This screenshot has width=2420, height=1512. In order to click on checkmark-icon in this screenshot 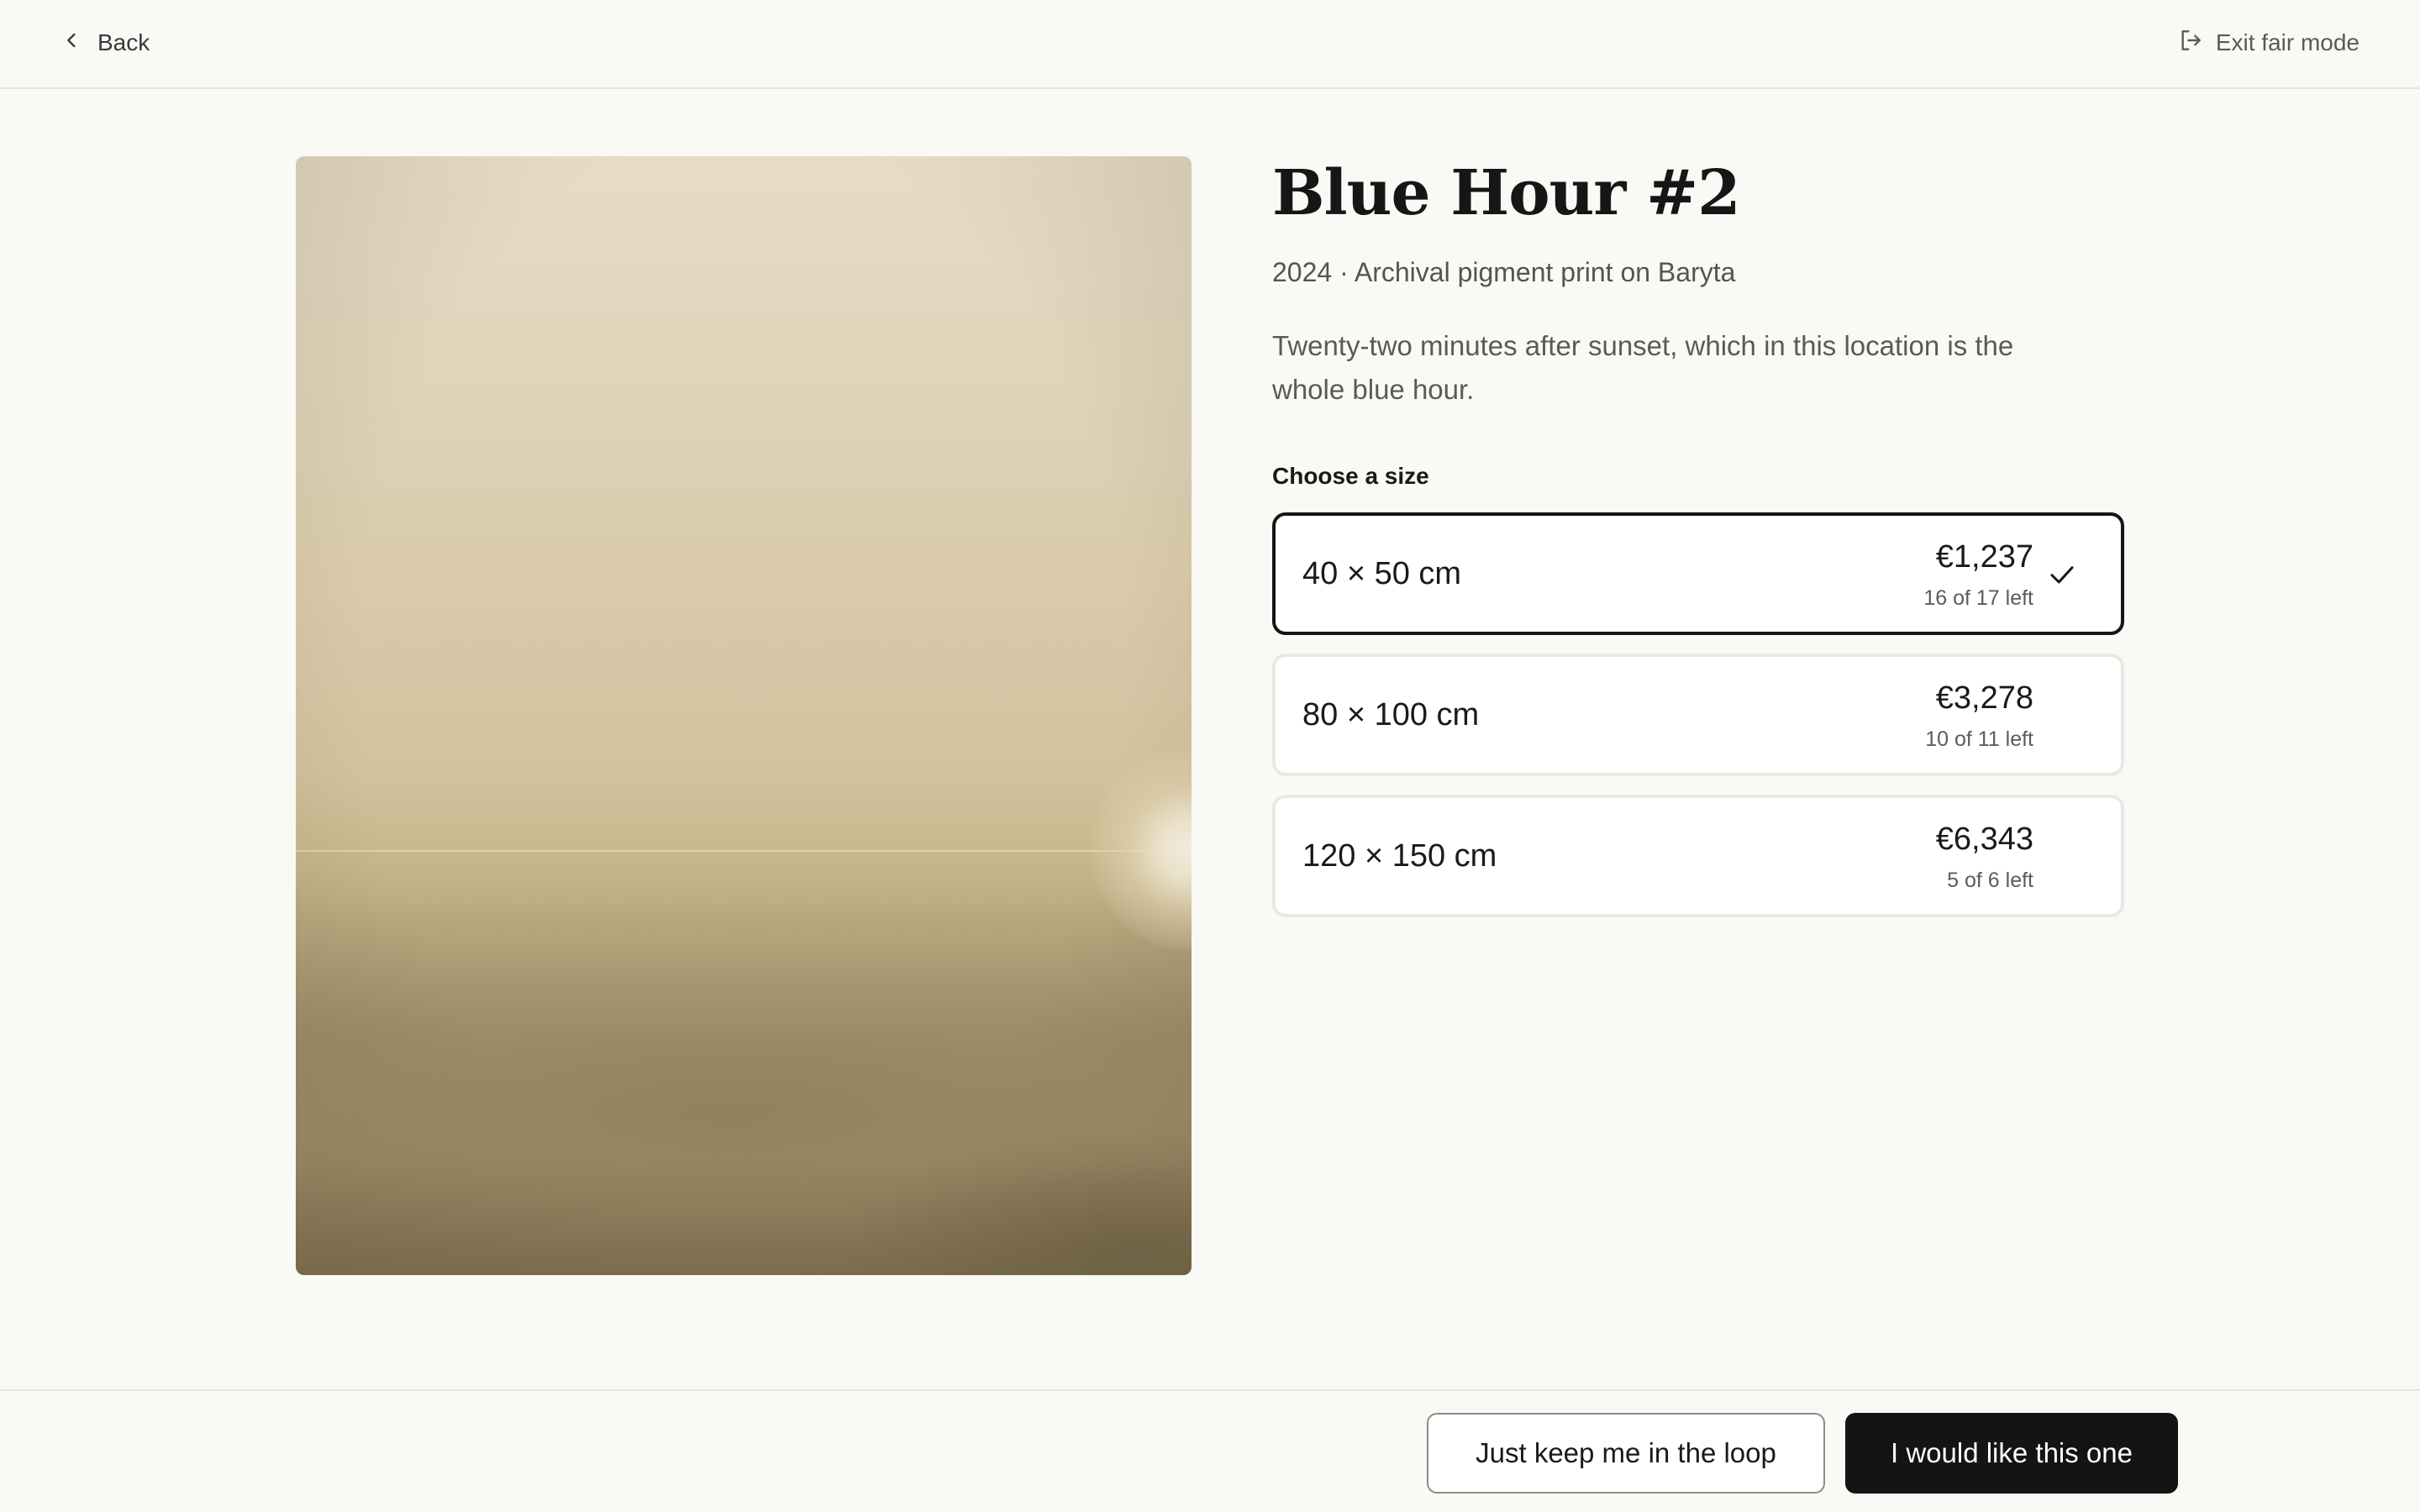, I will do `click(2062, 574)`.